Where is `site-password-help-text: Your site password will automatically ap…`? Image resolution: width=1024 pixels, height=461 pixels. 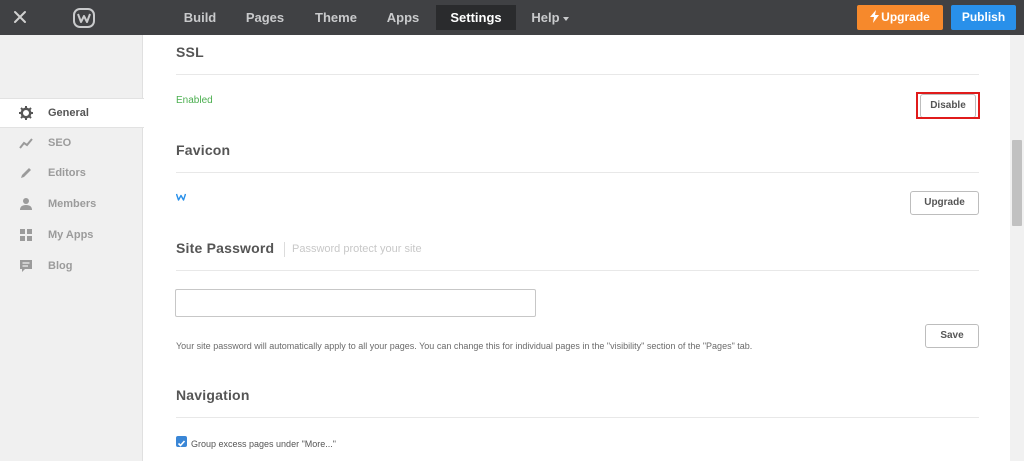
site-password-help-text: Your site password will automatically ap… is located at coordinates (464, 346).